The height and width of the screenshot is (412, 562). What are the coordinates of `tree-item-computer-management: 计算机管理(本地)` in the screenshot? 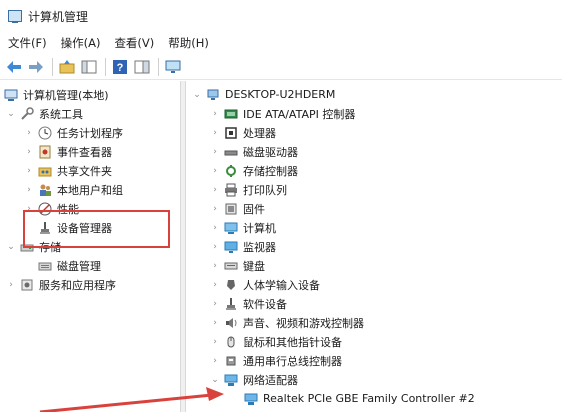 It's located at (56, 94).